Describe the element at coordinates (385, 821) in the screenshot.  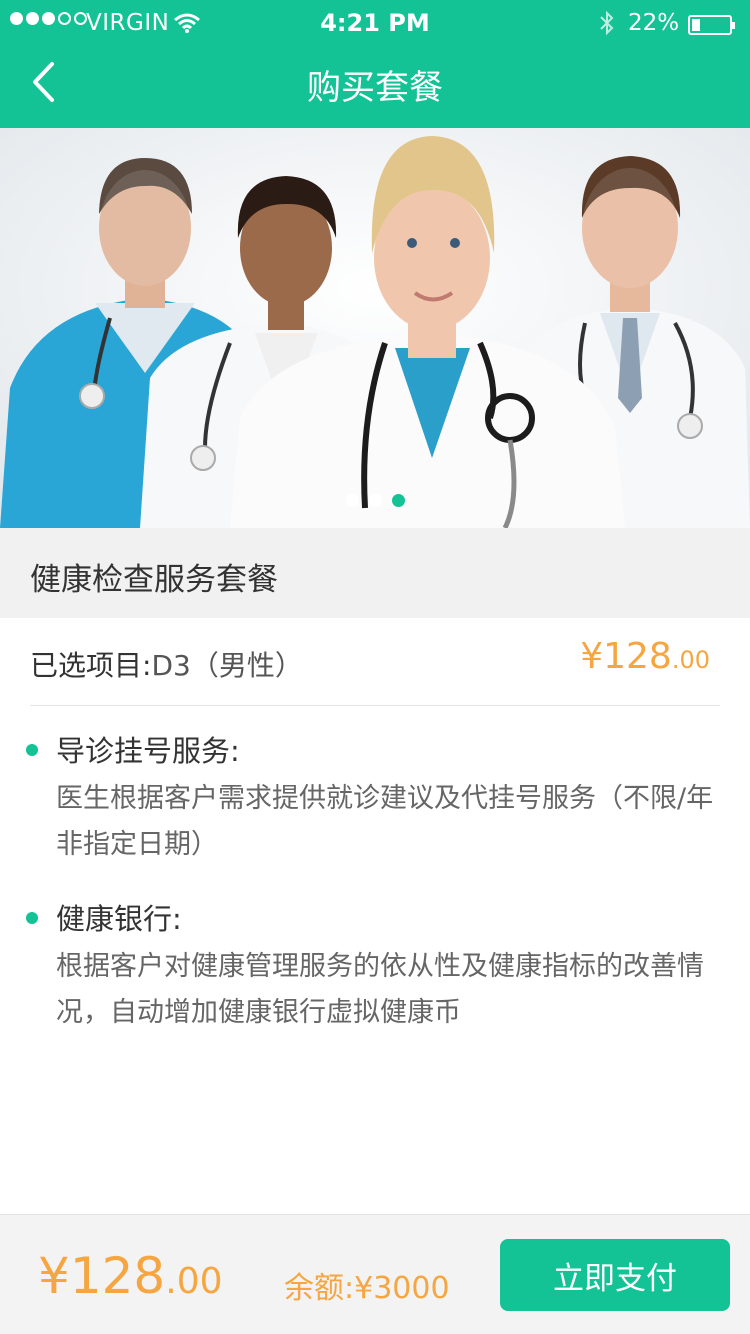
I see `service-desc: 医生根据客户需求提供就诊建议及代挂号服务（不限/年 非指定日期）` at that location.